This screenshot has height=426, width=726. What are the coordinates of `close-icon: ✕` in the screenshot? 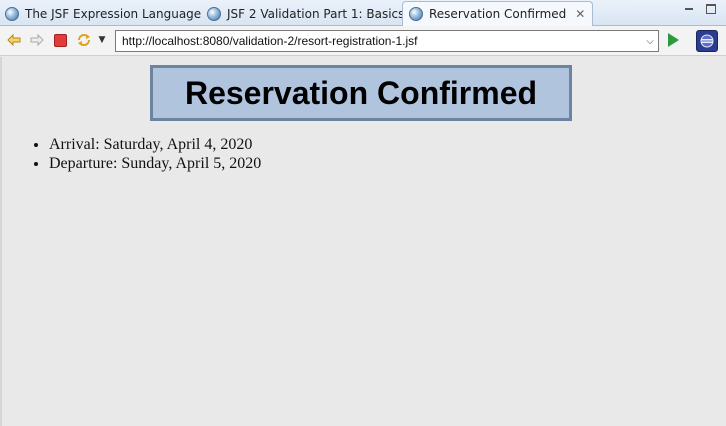 It's located at (580, 14).